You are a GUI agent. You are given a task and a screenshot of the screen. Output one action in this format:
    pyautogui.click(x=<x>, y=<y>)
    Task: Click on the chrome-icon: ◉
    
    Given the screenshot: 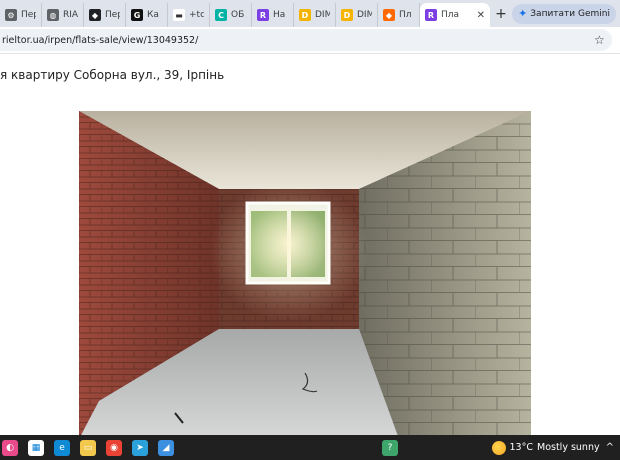 What is the action you would take?
    pyautogui.click(x=114, y=447)
    